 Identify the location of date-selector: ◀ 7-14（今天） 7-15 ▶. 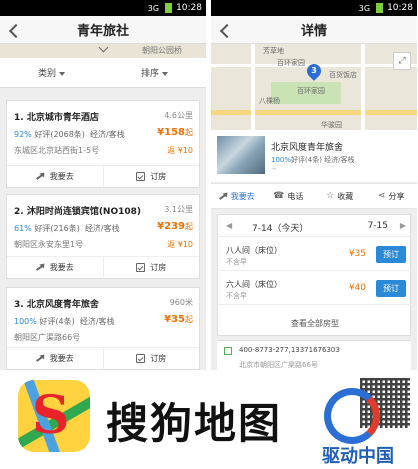
(314, 226).